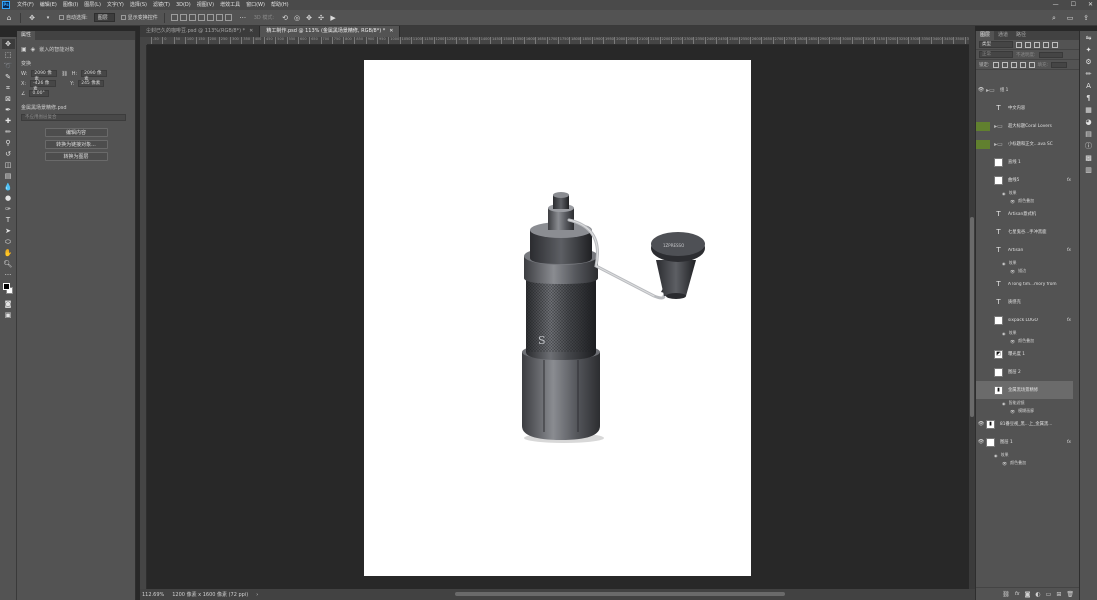  Describe the element at coordinates (1024, 162) in the screenshot. I see `layer-row: 直线 1` at that location.